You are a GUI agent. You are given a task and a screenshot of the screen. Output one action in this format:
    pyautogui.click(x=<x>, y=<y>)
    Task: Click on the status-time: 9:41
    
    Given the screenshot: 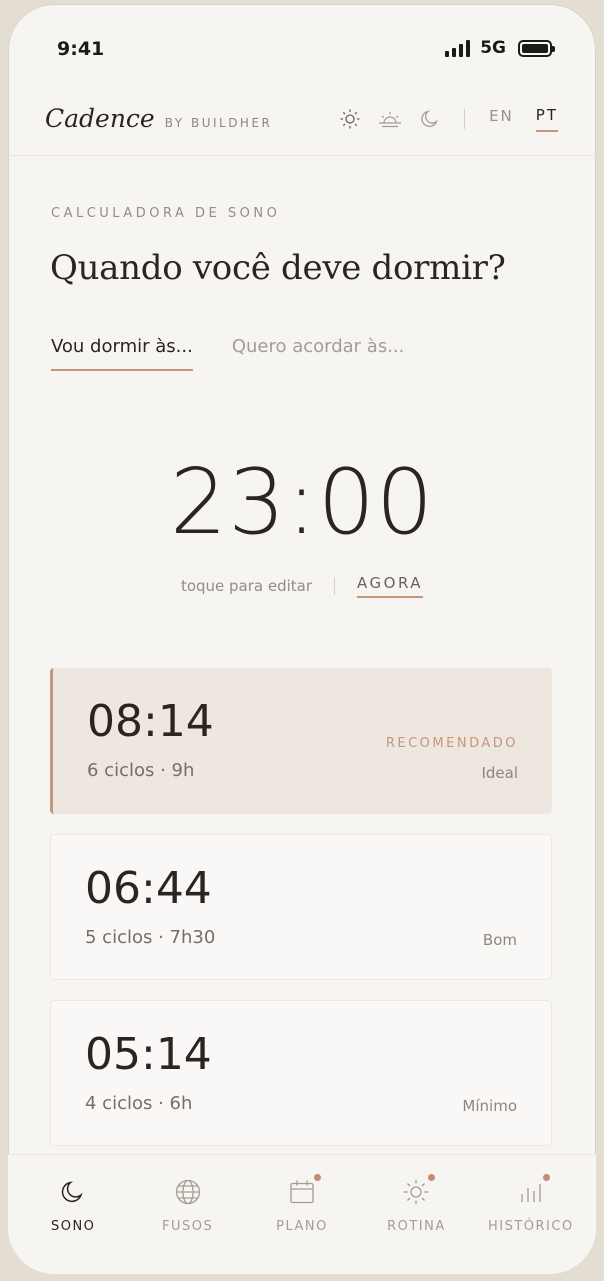 What is the action you would take?
    pyautogui.click(x=81, y=49)
    